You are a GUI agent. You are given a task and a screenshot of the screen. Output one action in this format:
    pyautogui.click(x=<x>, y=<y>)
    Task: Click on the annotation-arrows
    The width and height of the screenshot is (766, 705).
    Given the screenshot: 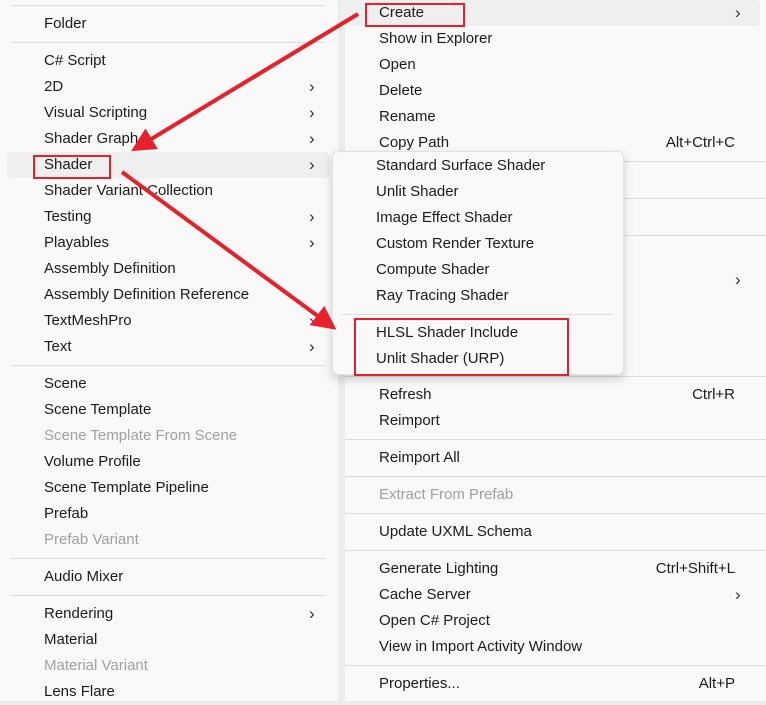 What is the action you would take?
    pyautogui.click(x=240, y=171)
    